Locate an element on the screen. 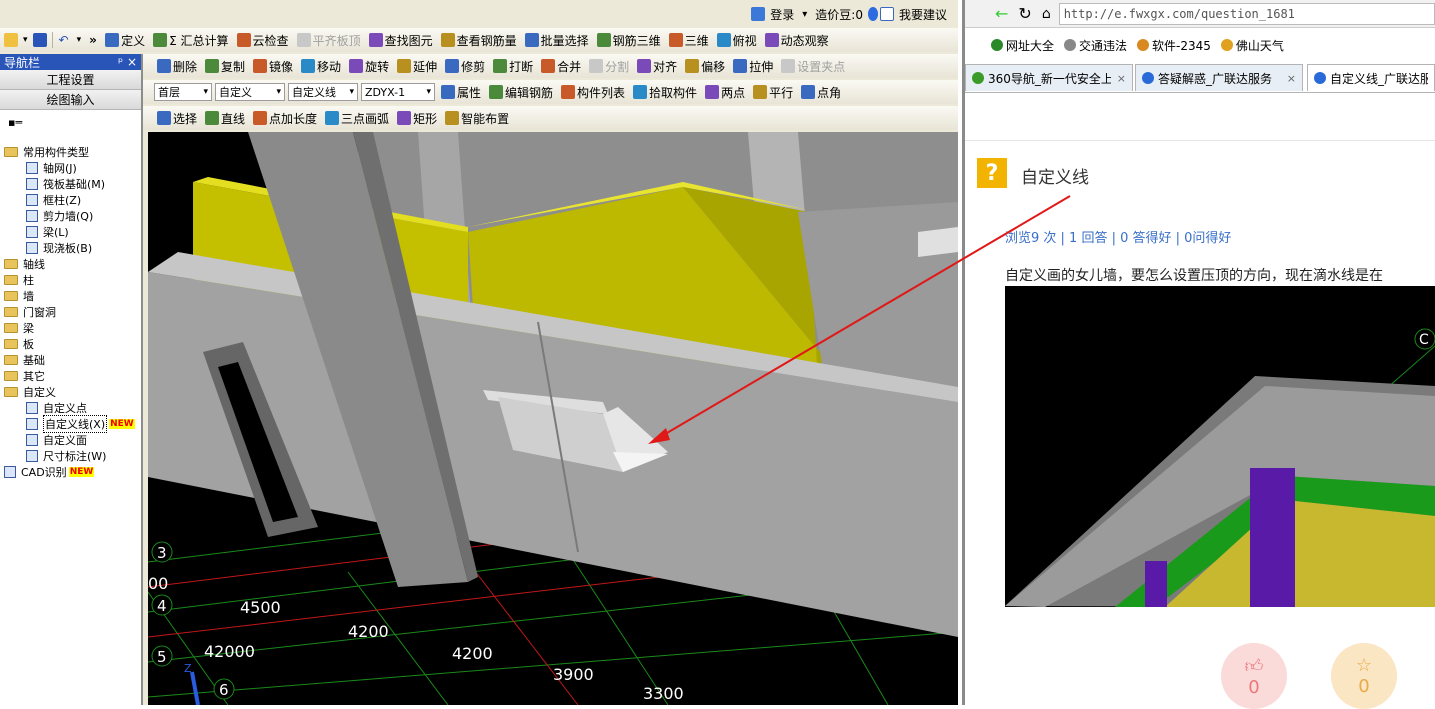 This screenshot has height=709, width=1435. question-image: C is located at coordinates (1220, 446).